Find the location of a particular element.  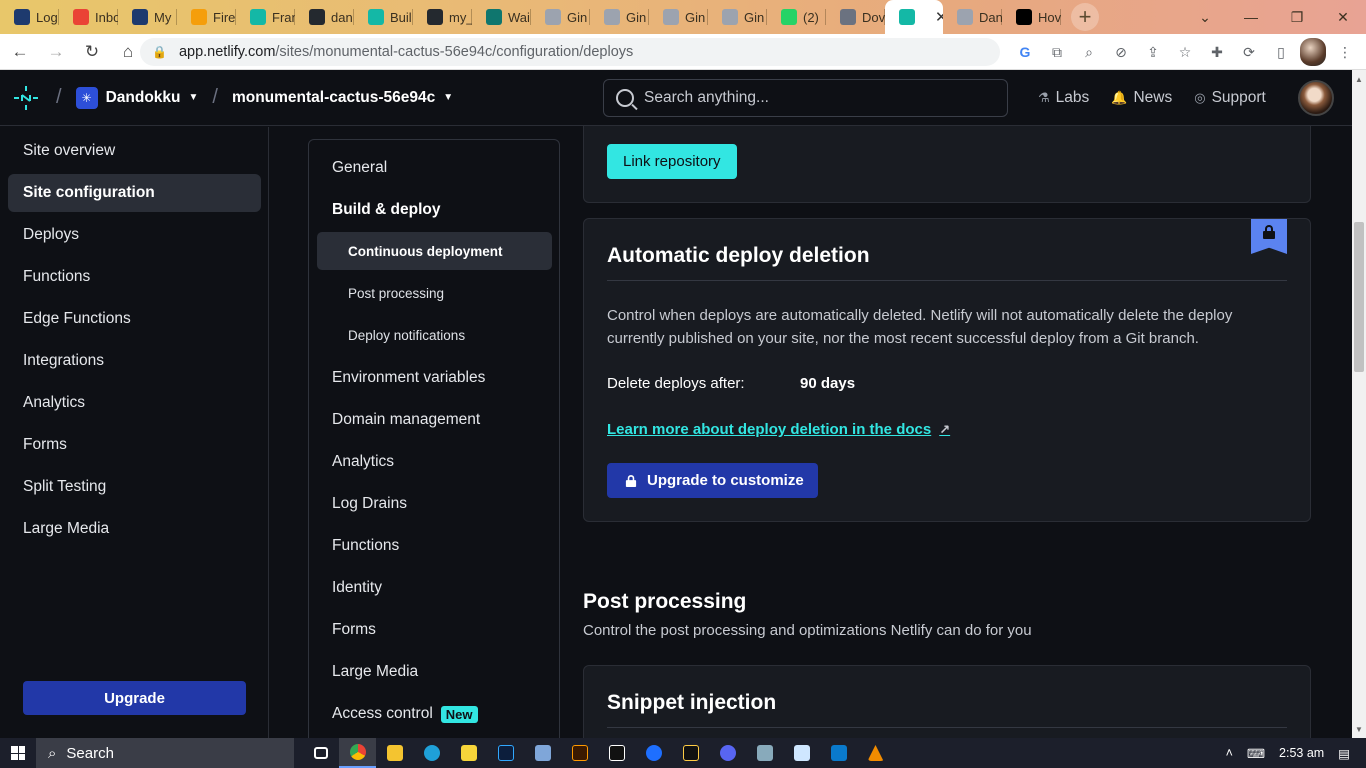

settings-nav-domain-management: Domain management is located at coordinates (406, 420).